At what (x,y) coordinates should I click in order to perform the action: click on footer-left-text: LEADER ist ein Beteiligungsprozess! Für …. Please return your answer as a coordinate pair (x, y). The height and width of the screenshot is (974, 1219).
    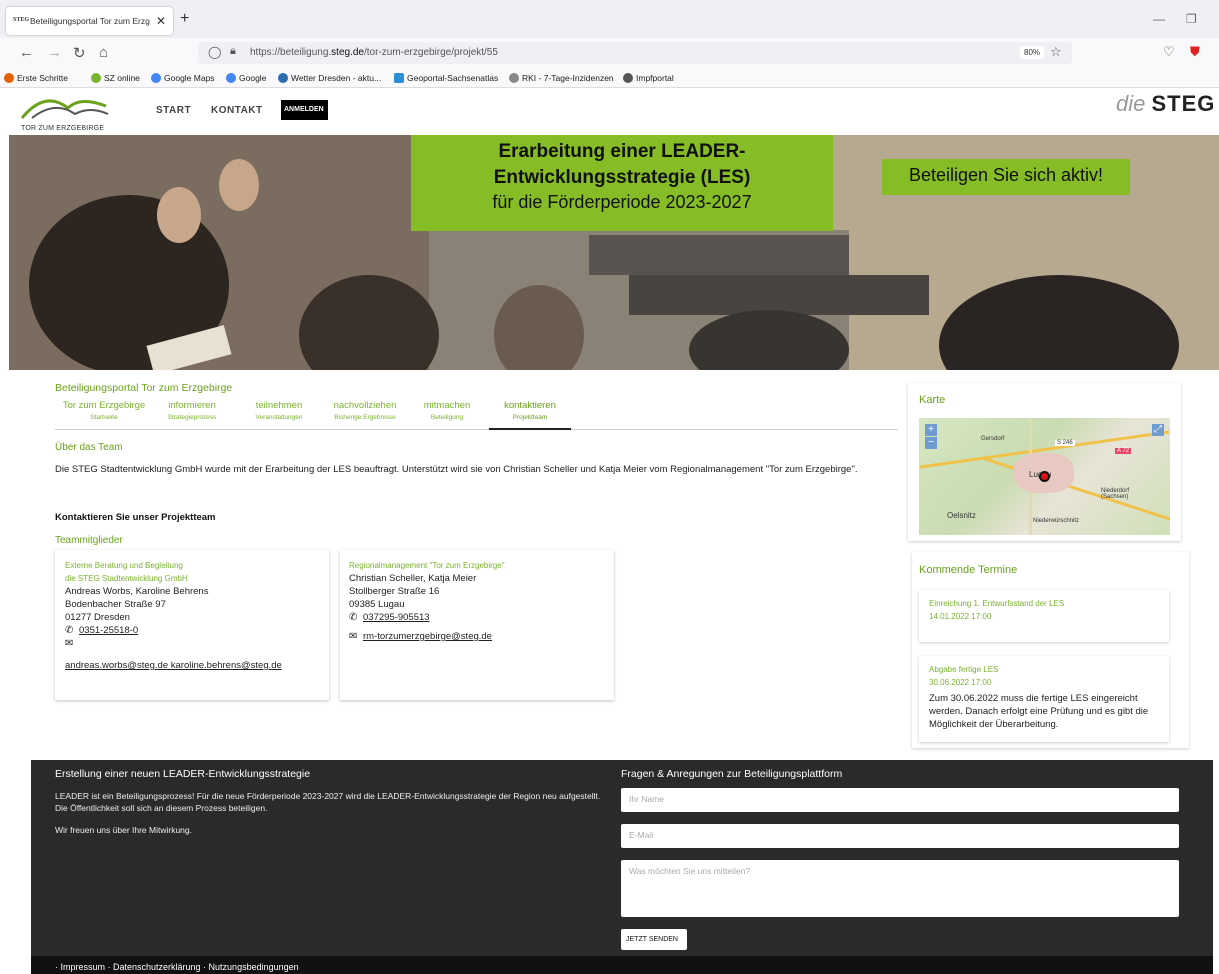
    Looking at the image, I should click on (328, 802).